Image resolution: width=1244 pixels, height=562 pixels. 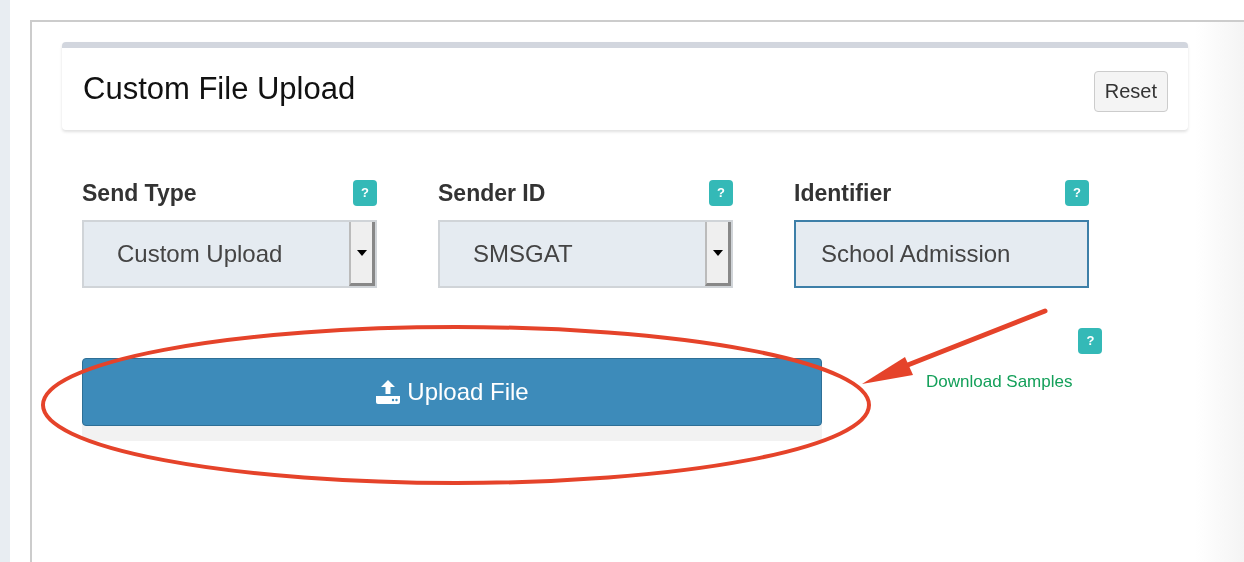 What do you see at coordinates (229, 254) in the screenshot?
I see `dropdown-field: Custom Upload` at bounding box center [229, 254].